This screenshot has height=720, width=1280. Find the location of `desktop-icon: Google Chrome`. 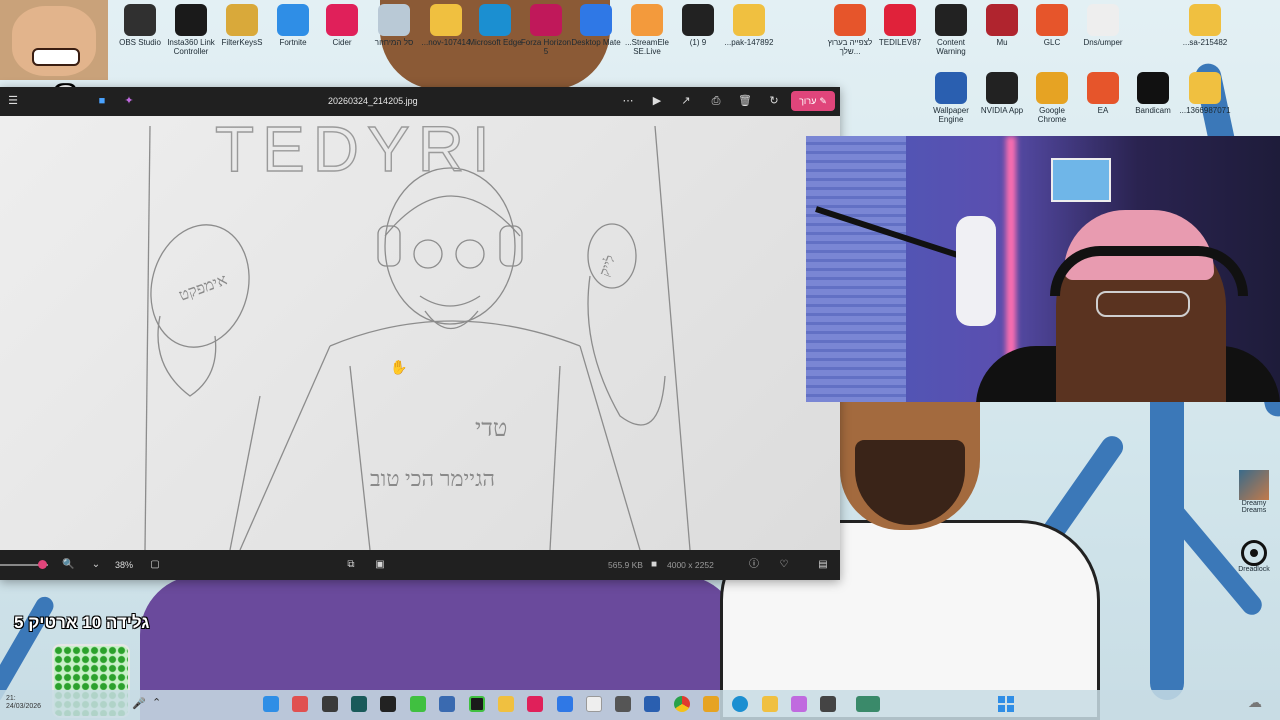

desktop-icon: Google Chrome is located at coordinates (1052, 96).